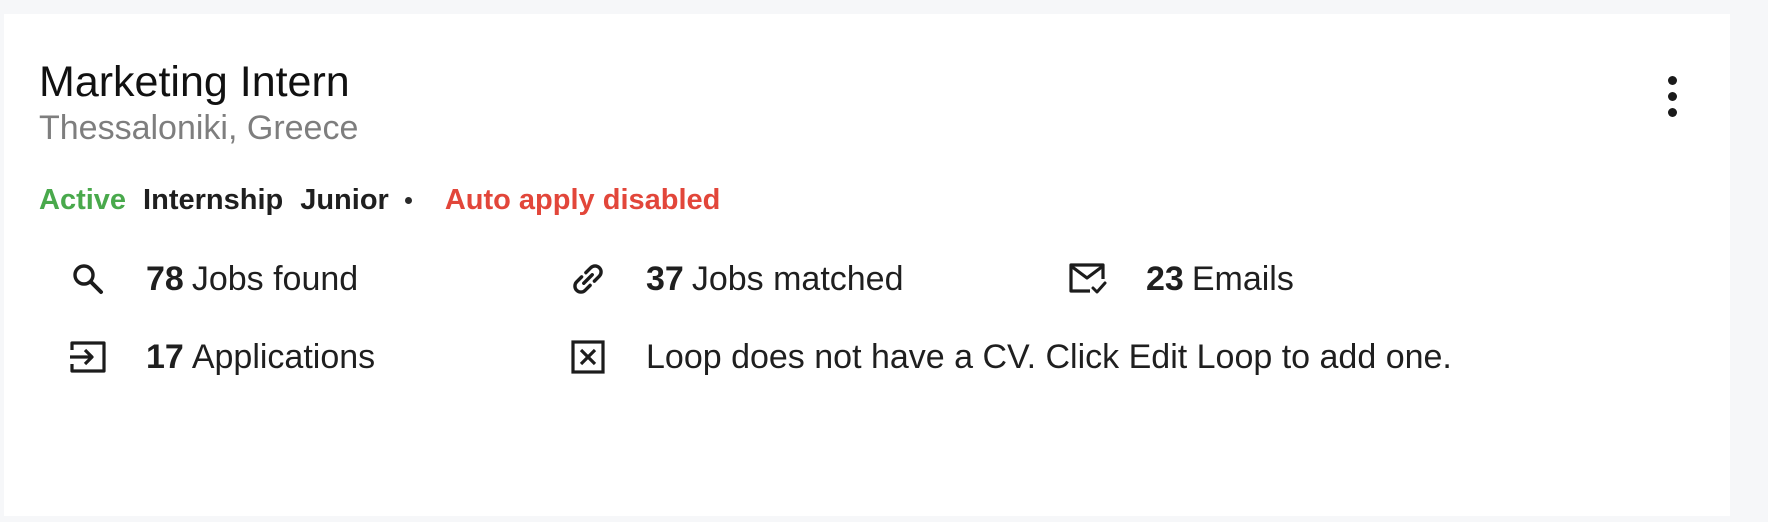  What do you see at coordinates (344, 199) in the screenshot?
I see `level-tag: Junior` at bounding box center [344, 199].